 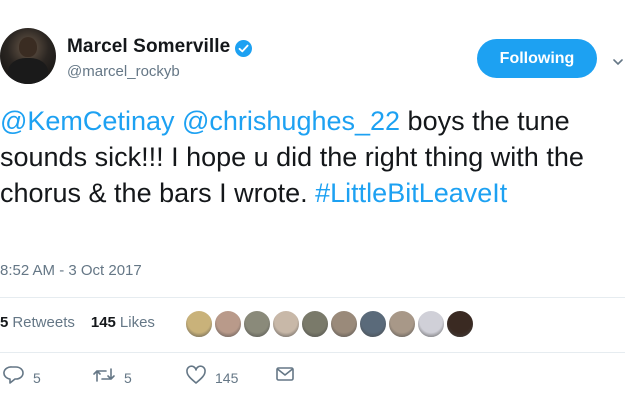 What do you see at coordinates (43, 322) in the screenshot?
I see `retweets-label: Retweets` at bounding box center [43, 322].